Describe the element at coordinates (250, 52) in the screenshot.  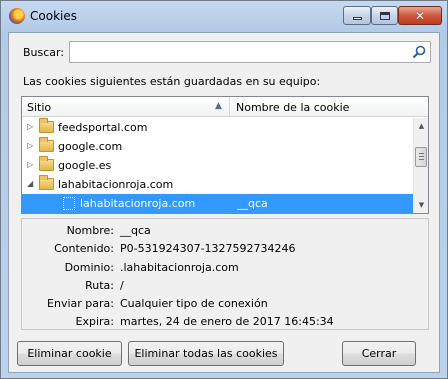
I see `search-input` at that location.